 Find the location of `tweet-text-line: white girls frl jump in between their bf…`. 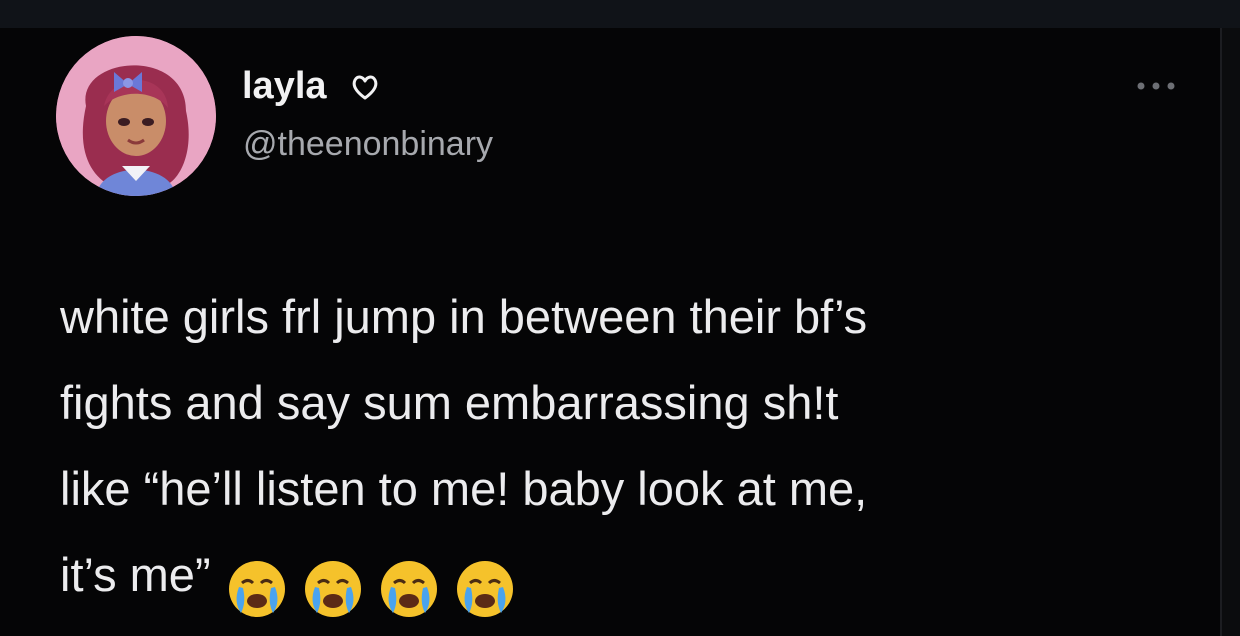

tweet-text-line: white girls frl jump in between their bf… is located at coordinates (464, 316).